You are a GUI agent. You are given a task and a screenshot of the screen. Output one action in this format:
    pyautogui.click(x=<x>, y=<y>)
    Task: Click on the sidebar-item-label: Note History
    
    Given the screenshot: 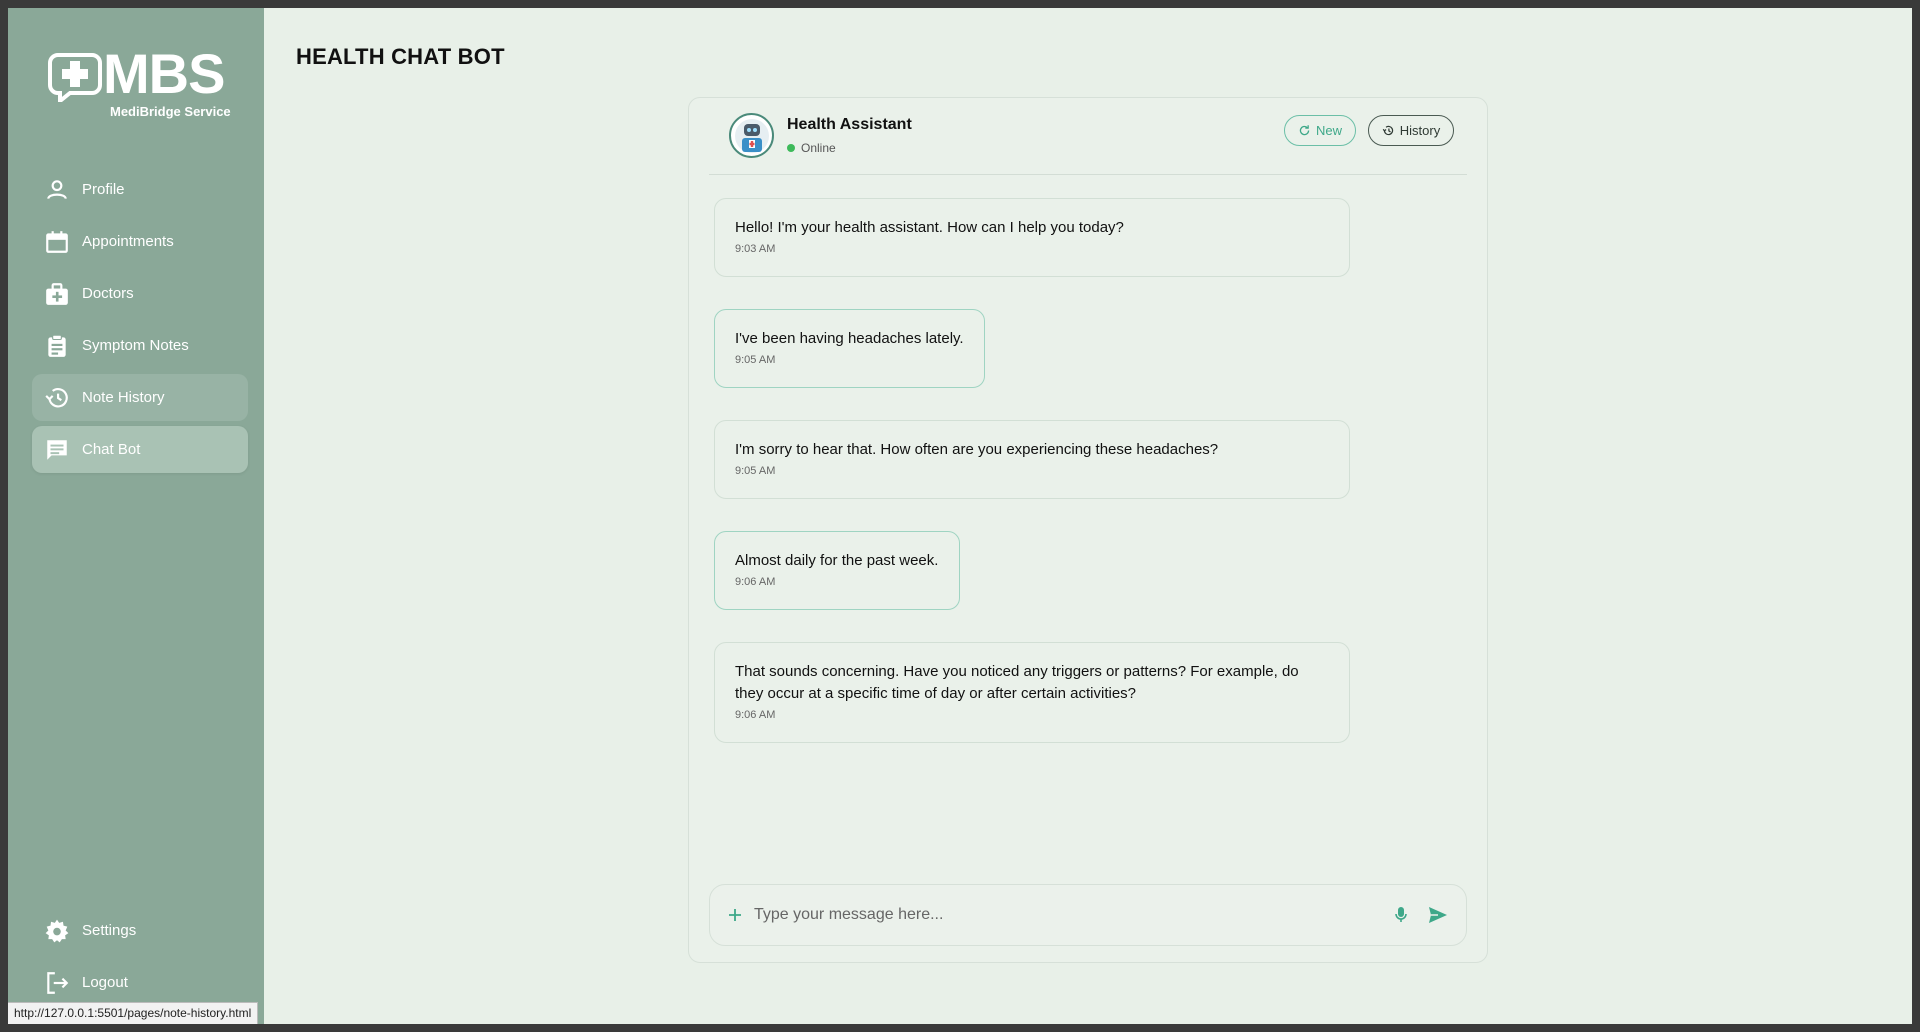 What is the action you would take?
    pyautogui.click(x=123, y=397)
    